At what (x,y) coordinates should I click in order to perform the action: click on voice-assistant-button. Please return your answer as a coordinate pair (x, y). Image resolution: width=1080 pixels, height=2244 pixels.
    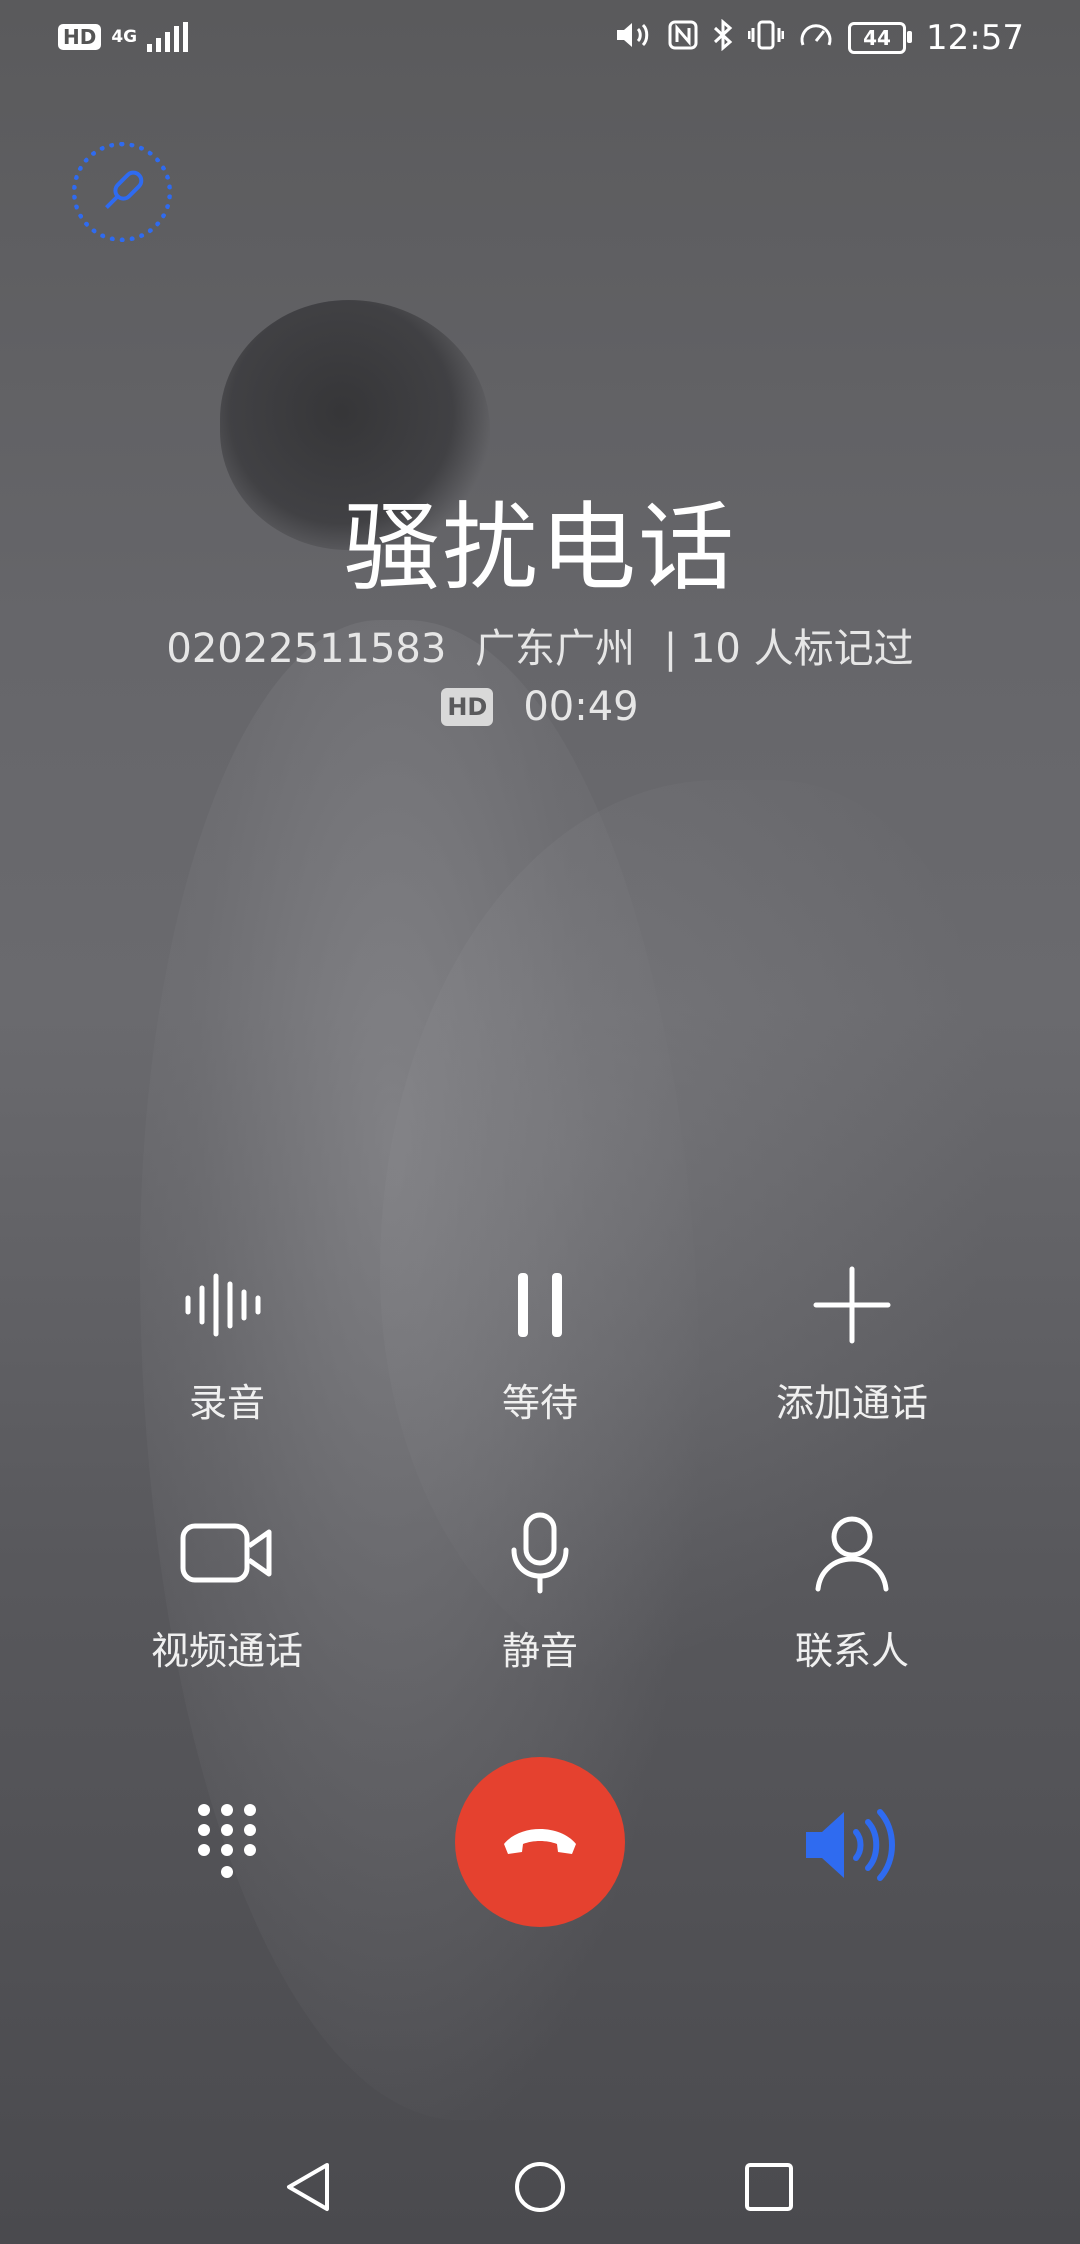
    Looking at the image, I should click on (122, 192).